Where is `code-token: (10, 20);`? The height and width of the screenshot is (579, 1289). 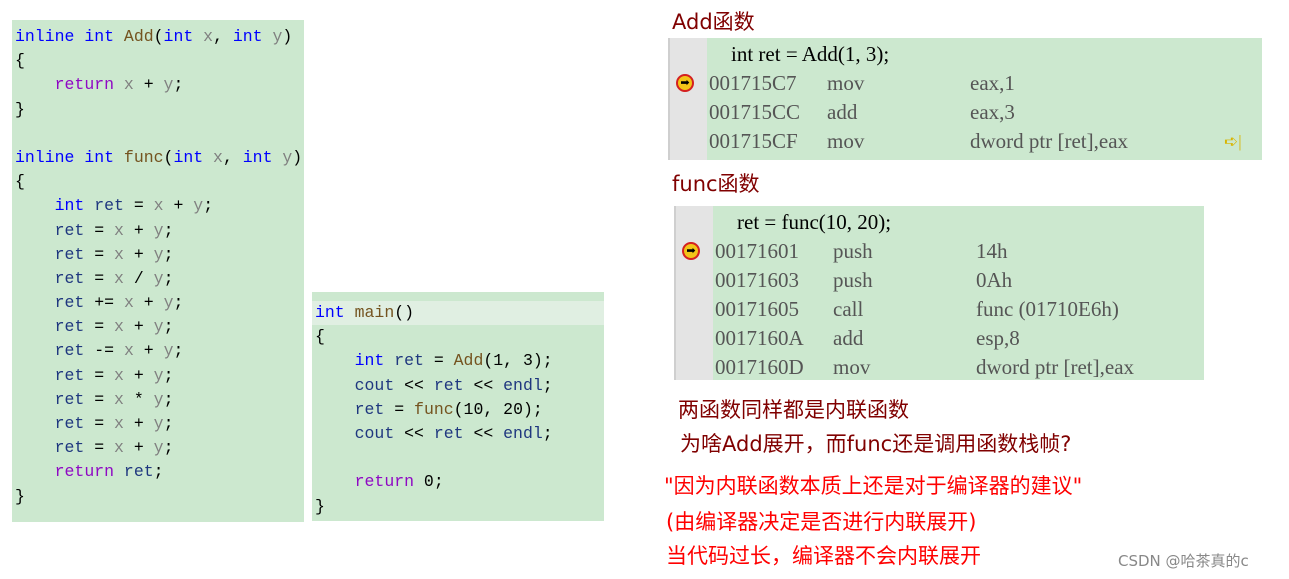
code-token: (10, 20); is located at coordinates (498, 409).